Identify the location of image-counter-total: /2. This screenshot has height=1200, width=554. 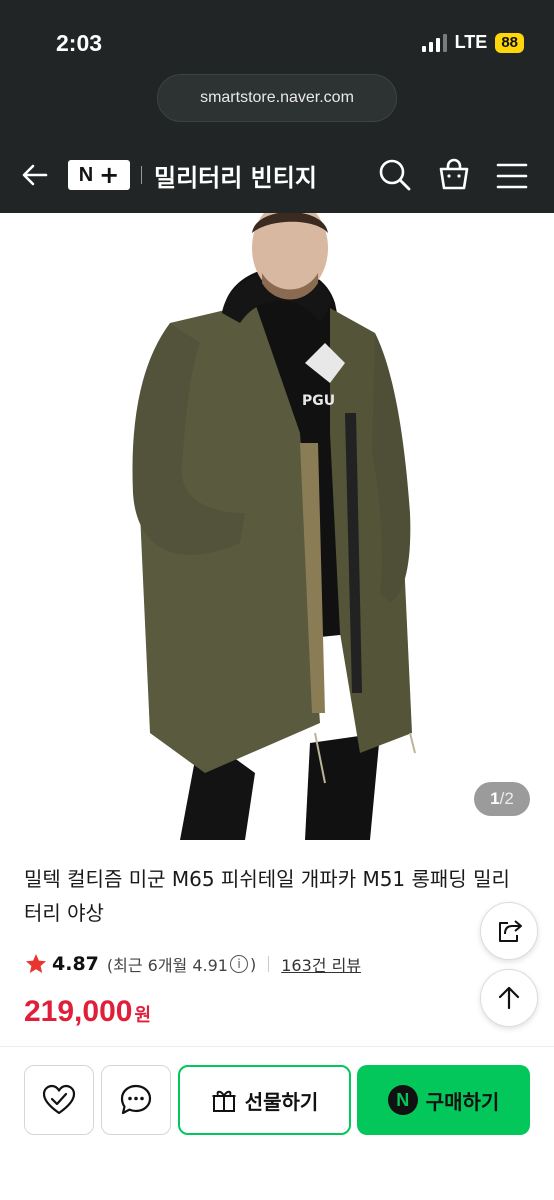
(506, 798).